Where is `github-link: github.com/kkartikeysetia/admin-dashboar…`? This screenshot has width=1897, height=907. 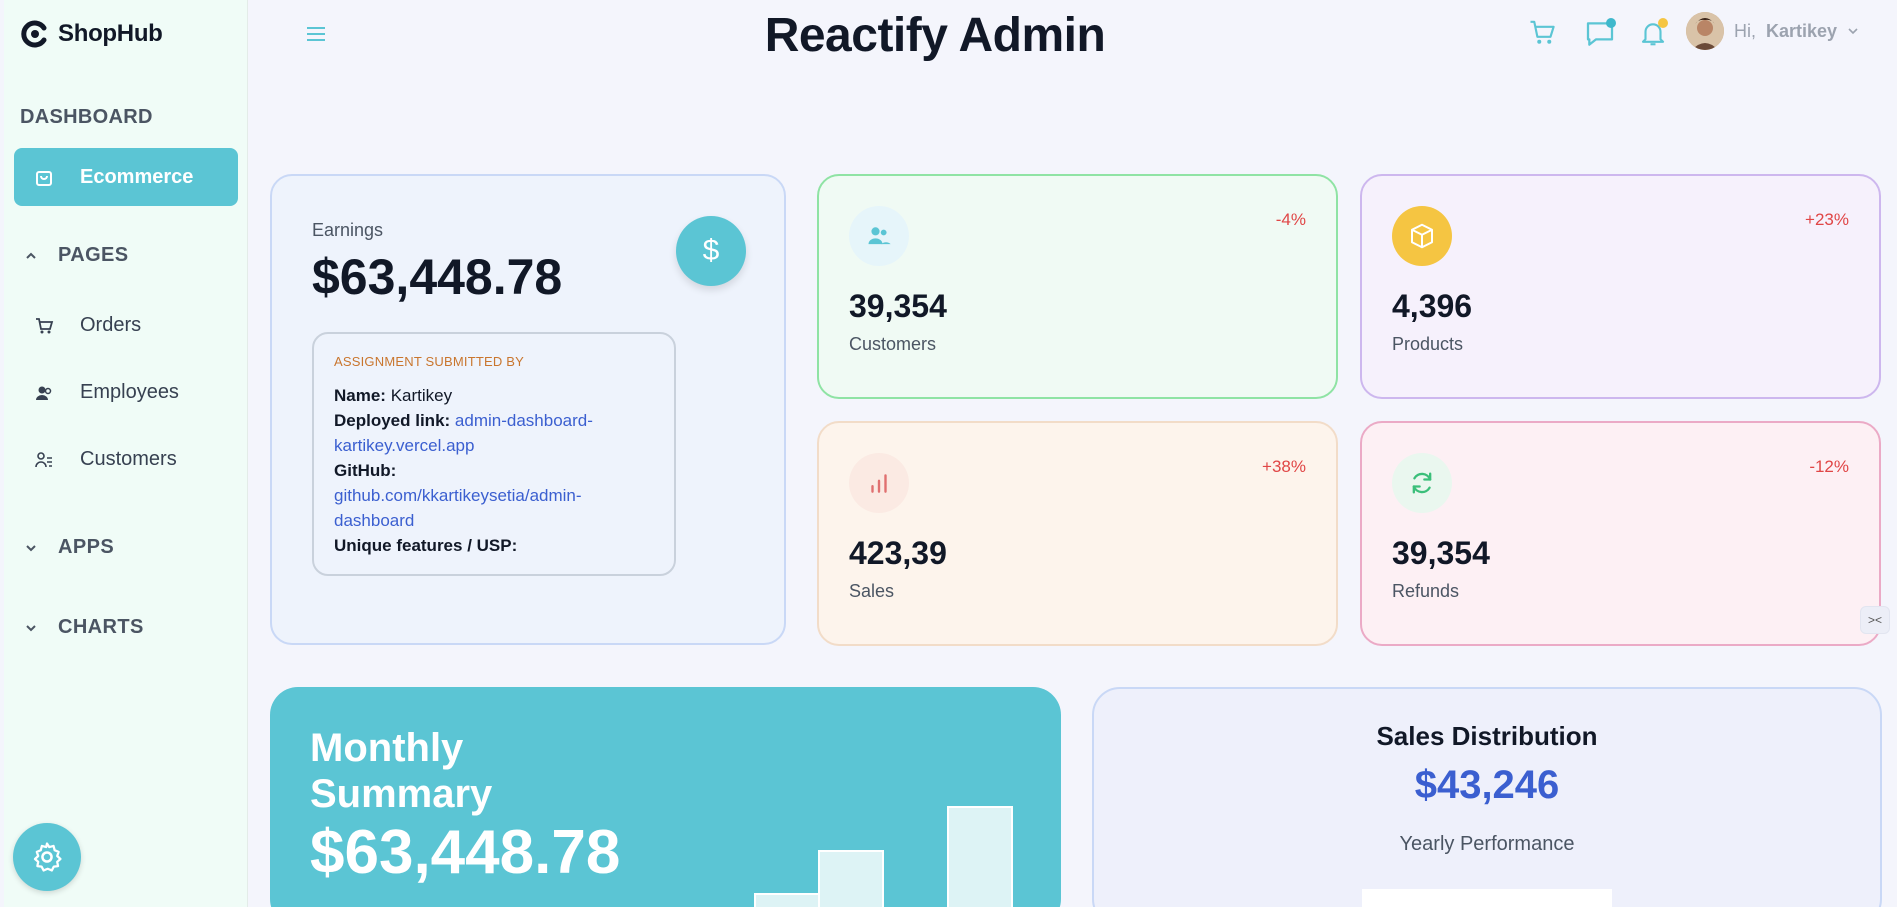 github-link: github.com/kkartikeysetia/admin-dashboar… is located at coordinates (458, 508).